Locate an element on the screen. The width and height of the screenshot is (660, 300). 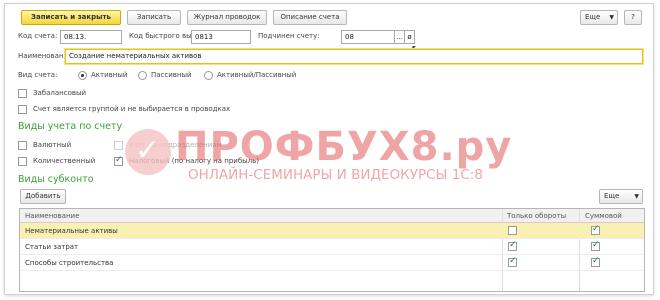
table-header: Наименование Только обороты Суммовой is located at coordinates (332, 216).